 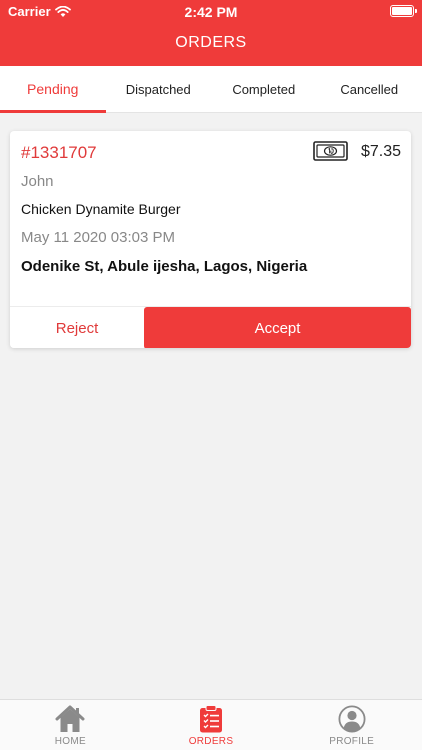 I want to click on cash-icon, so click(x=330, y=151).